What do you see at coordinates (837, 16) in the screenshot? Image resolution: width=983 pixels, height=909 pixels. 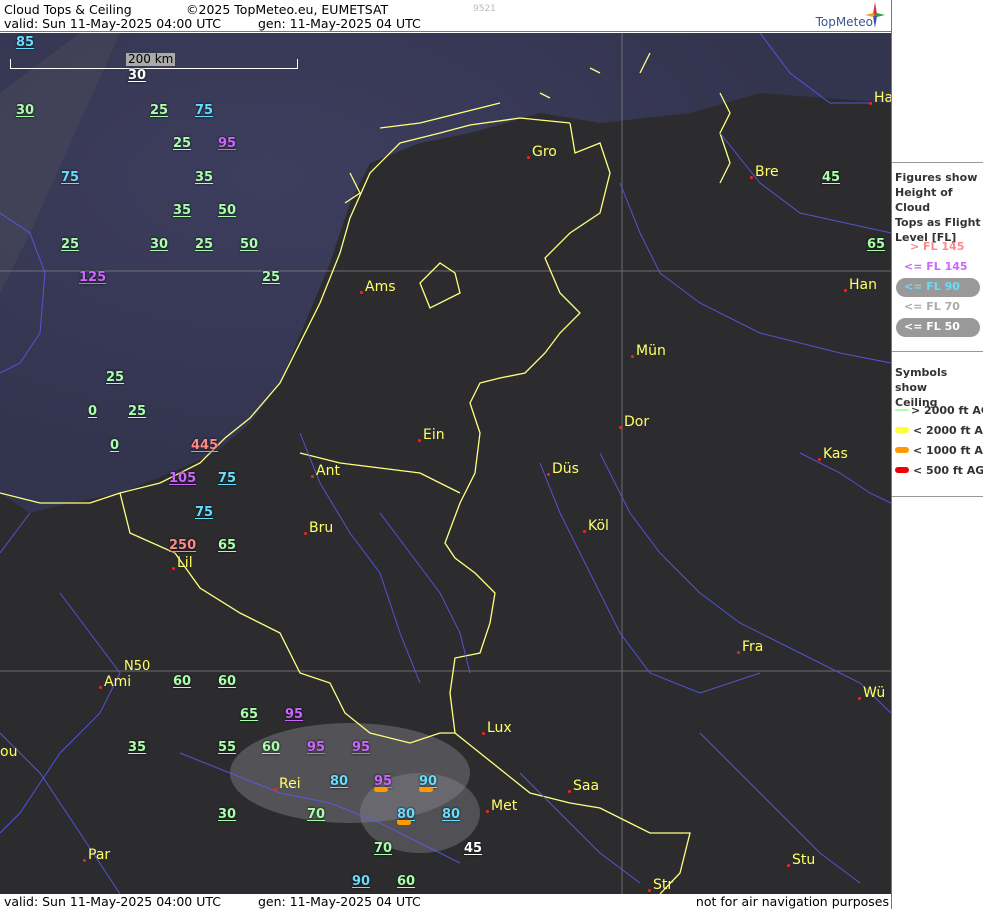 I see `topmeteo-logo: TopMeteo` at bounding box center [837, 16].